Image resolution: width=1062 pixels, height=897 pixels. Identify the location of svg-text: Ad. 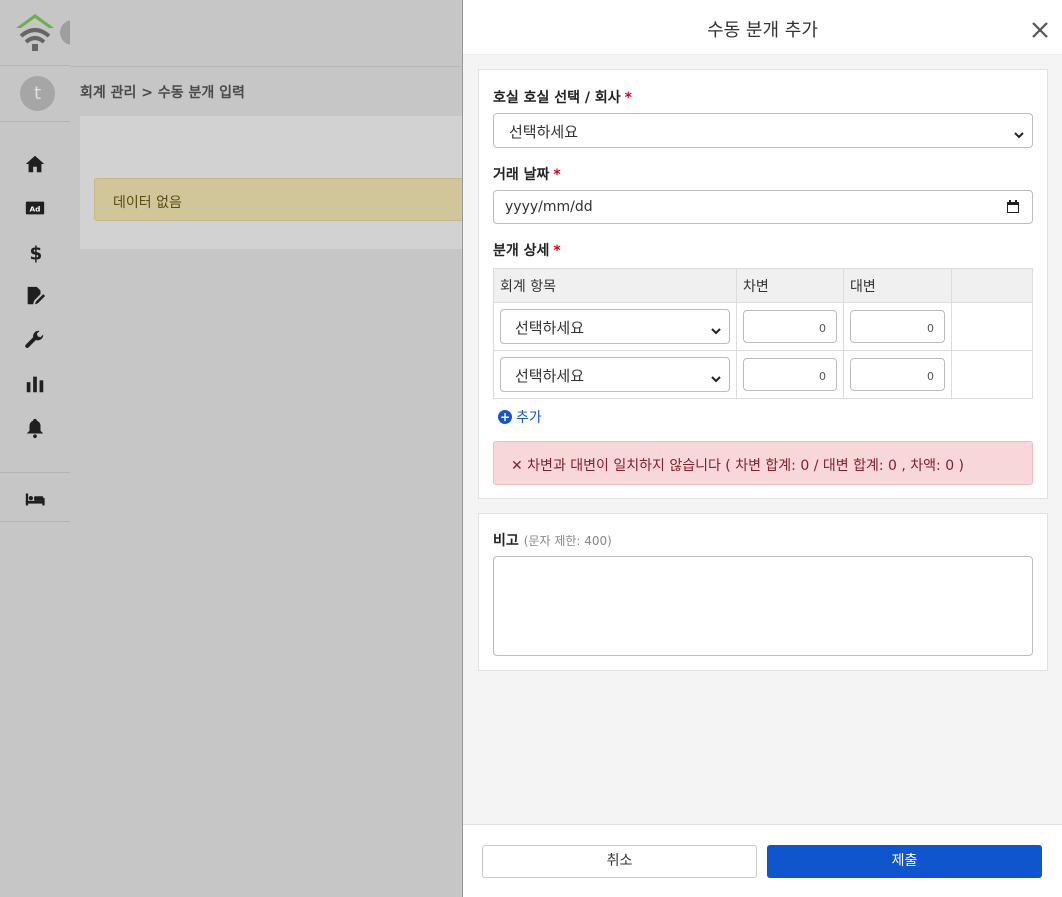
(35, 209).